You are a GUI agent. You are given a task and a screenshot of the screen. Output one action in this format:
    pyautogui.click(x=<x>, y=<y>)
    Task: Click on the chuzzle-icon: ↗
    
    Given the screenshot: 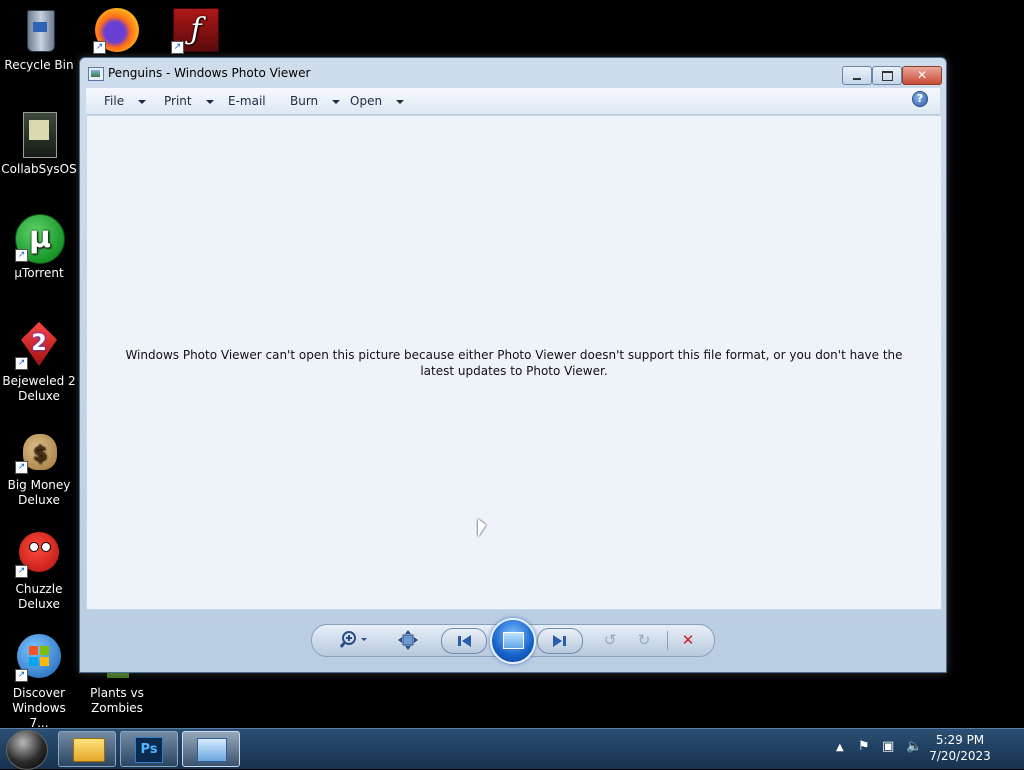 What is the action you would take?
    pyautogui.click(x=39, y=554)
    